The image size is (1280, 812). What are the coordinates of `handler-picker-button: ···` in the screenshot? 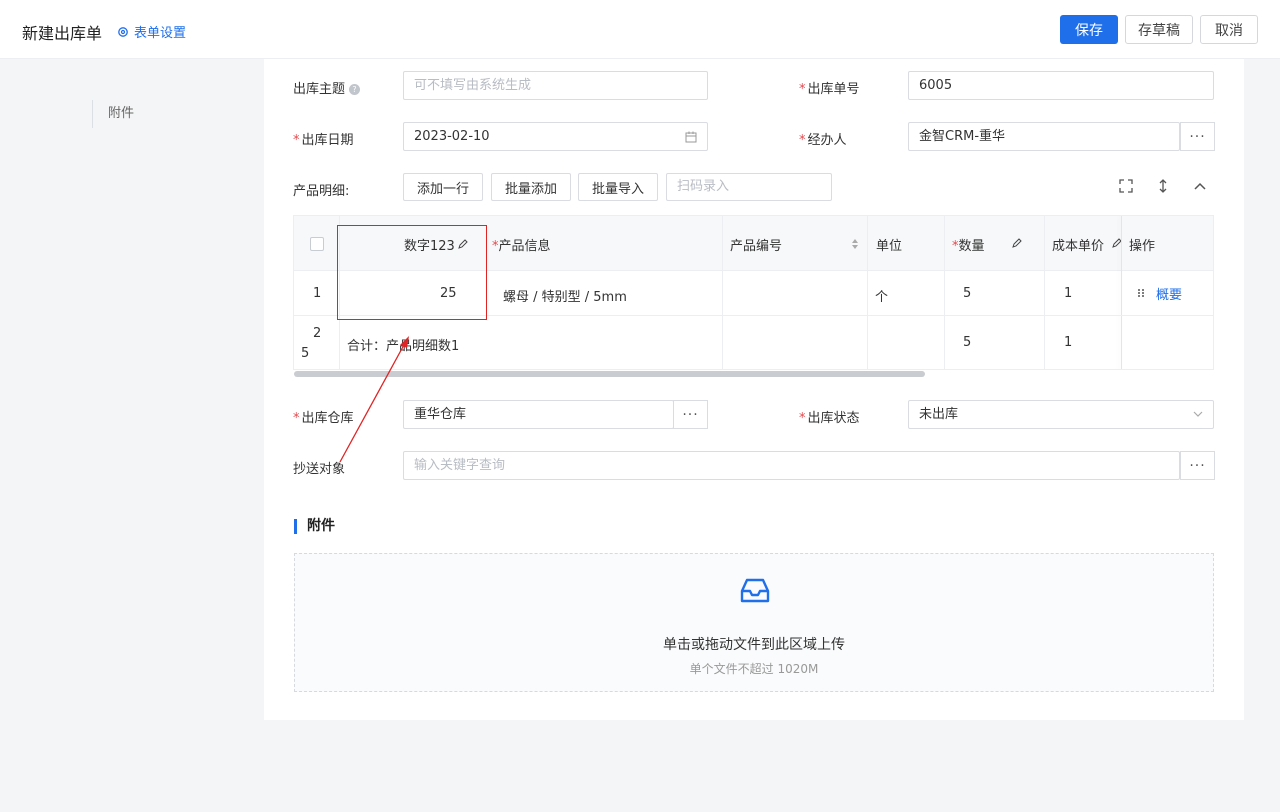 It's located at (1197, 136).